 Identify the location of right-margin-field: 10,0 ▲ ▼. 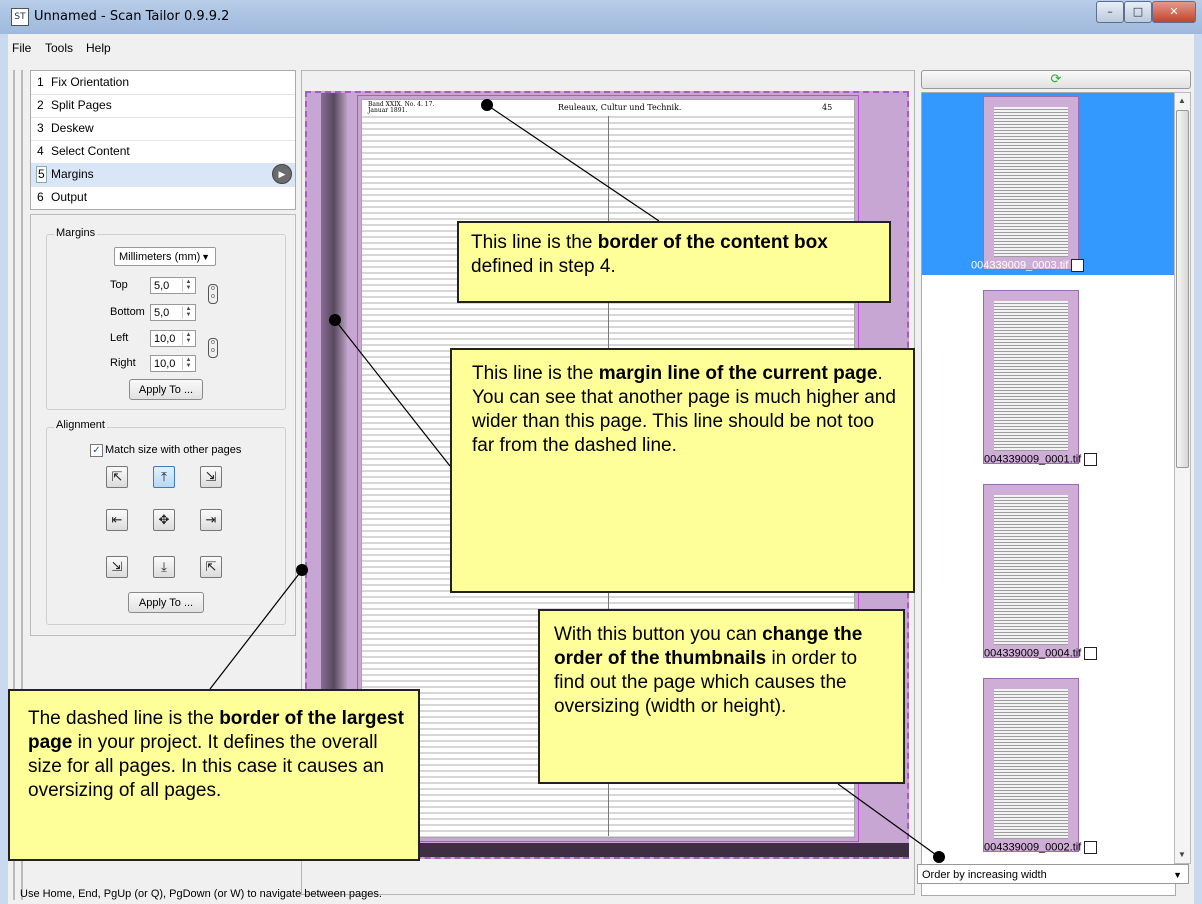
(173, 363).